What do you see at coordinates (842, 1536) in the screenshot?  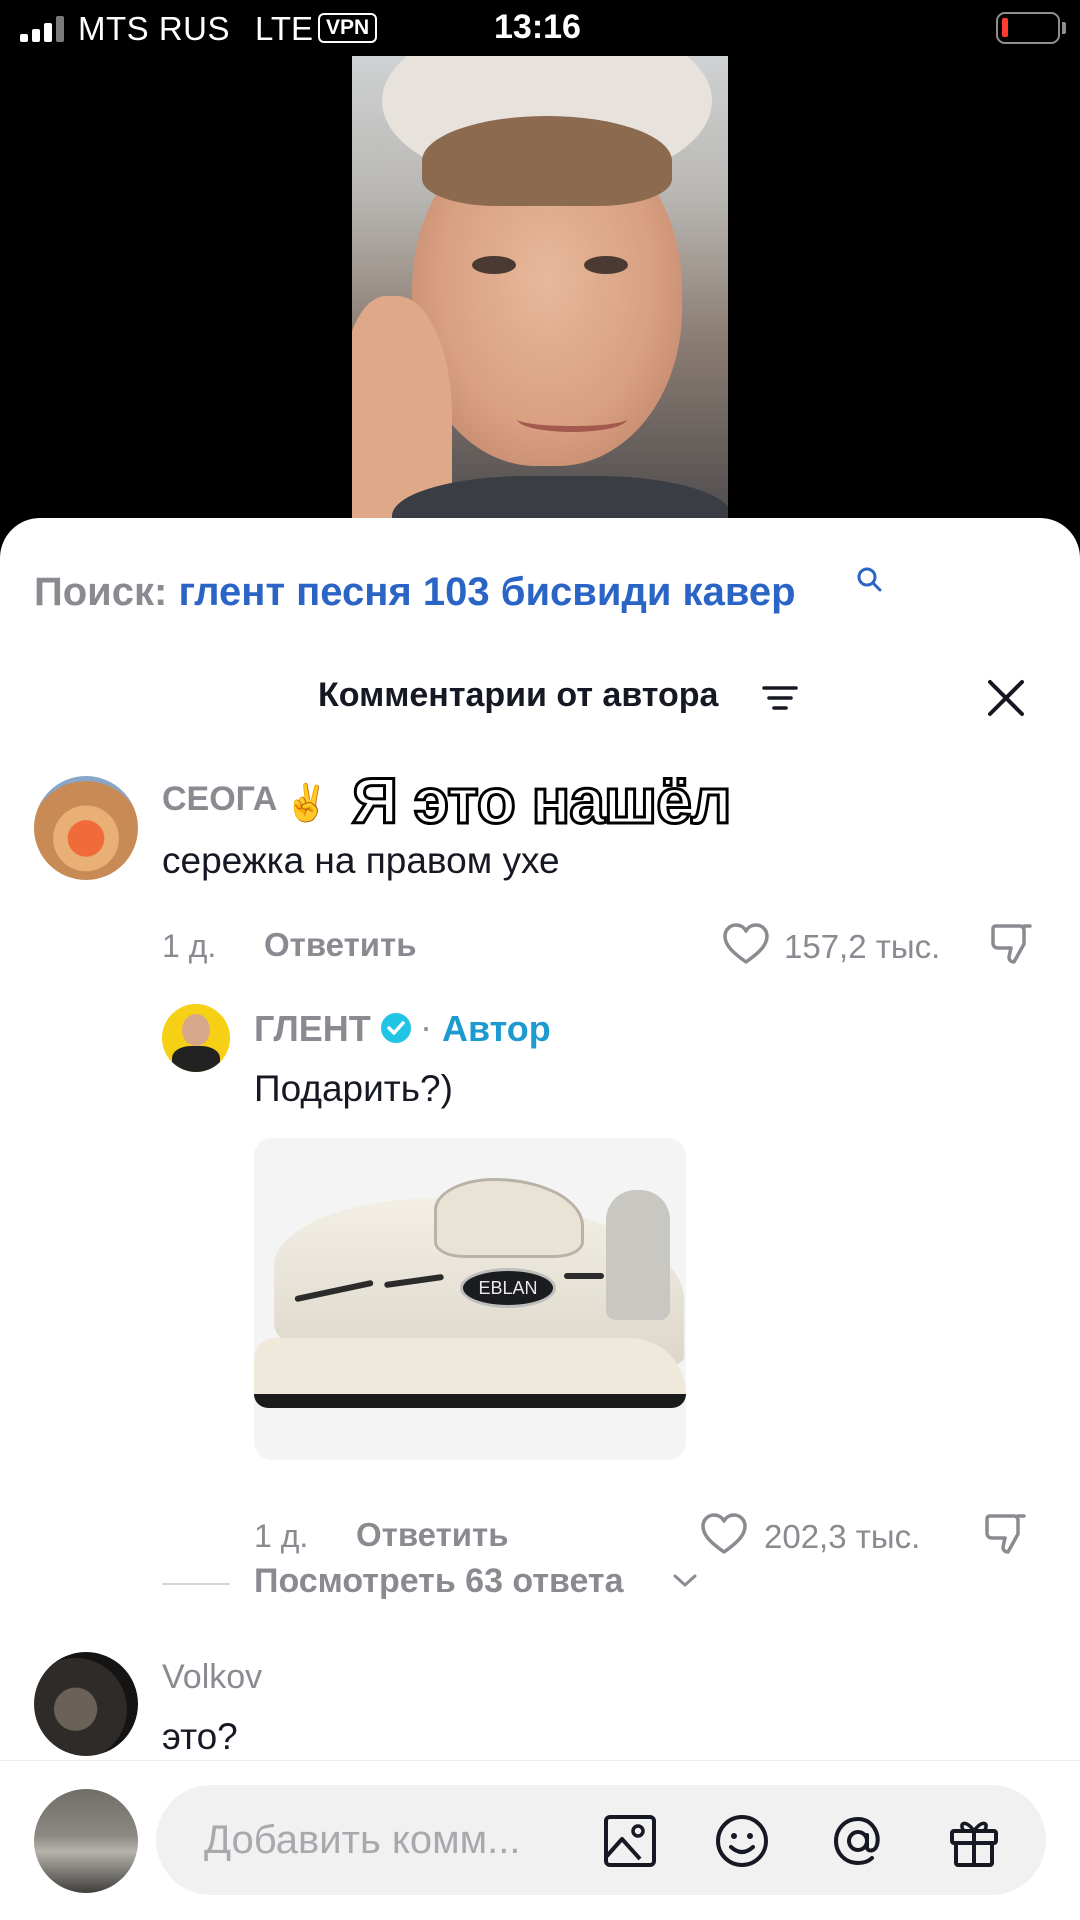 I see `like-count: 202,3 тыс.` at bounding box center [842, 1536].